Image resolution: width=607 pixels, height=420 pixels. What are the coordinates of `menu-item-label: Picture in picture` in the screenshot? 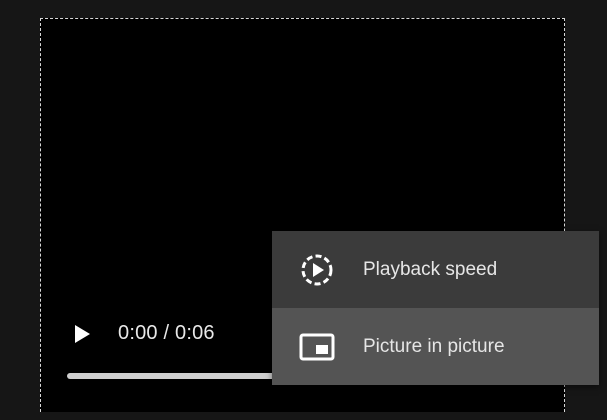 It's located at (434, 346).